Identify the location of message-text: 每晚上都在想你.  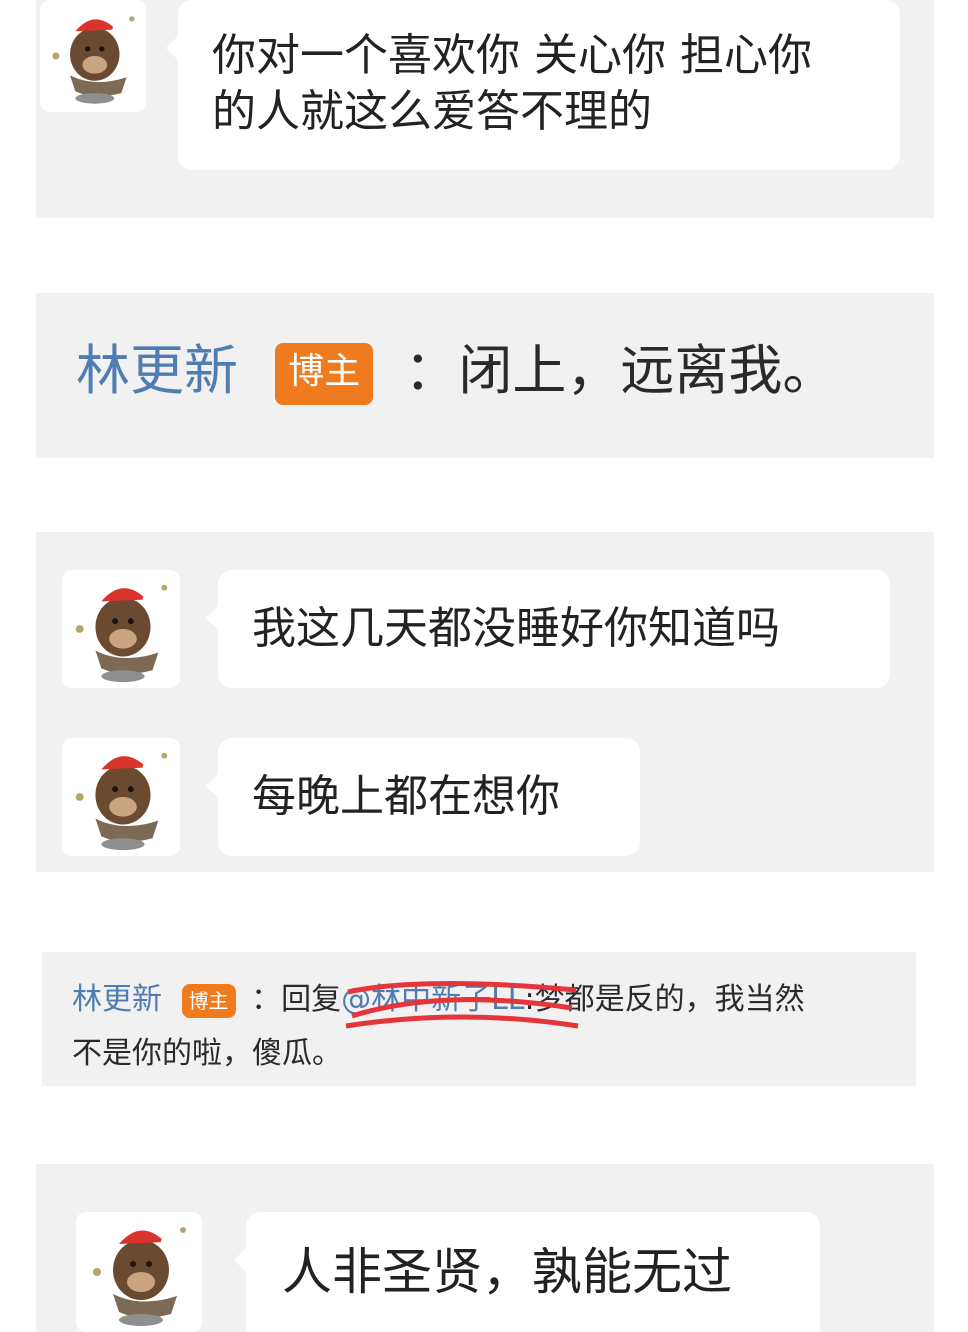
(406, 796).